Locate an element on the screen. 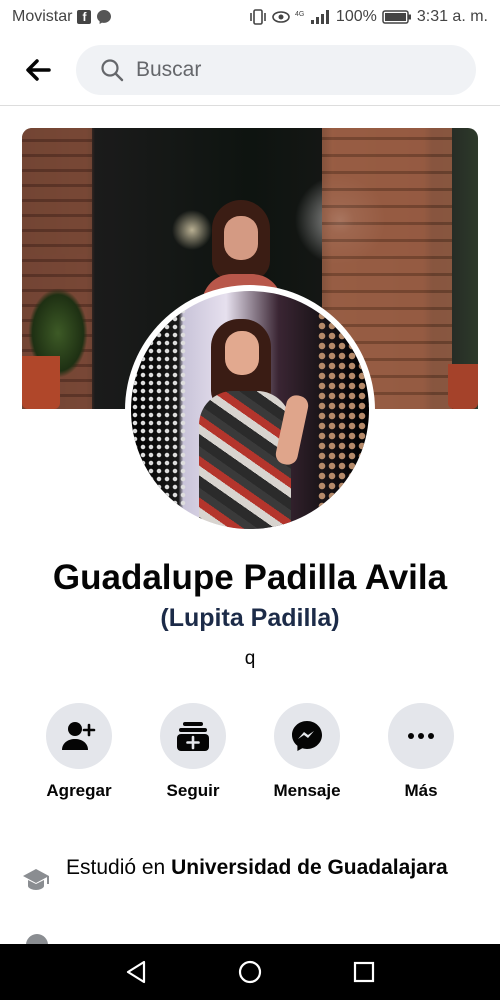 This screenshot has height=1000, width=500. add-friend-icon is located at coordinates (79, 736).